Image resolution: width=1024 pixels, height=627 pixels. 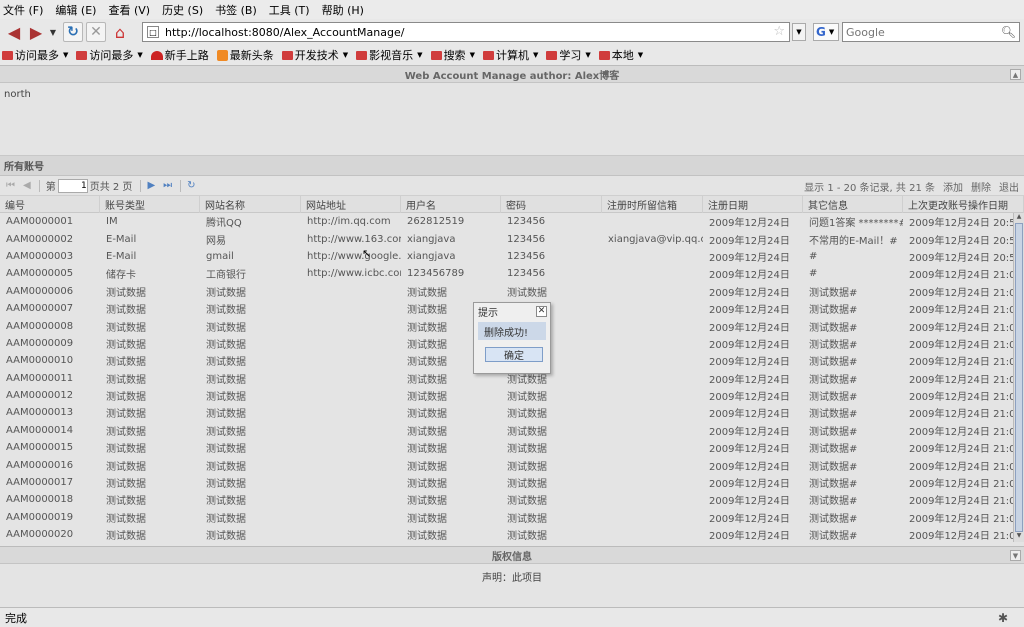 I want to click on menu-item: 书签 (B), so click(x=236, y=10).